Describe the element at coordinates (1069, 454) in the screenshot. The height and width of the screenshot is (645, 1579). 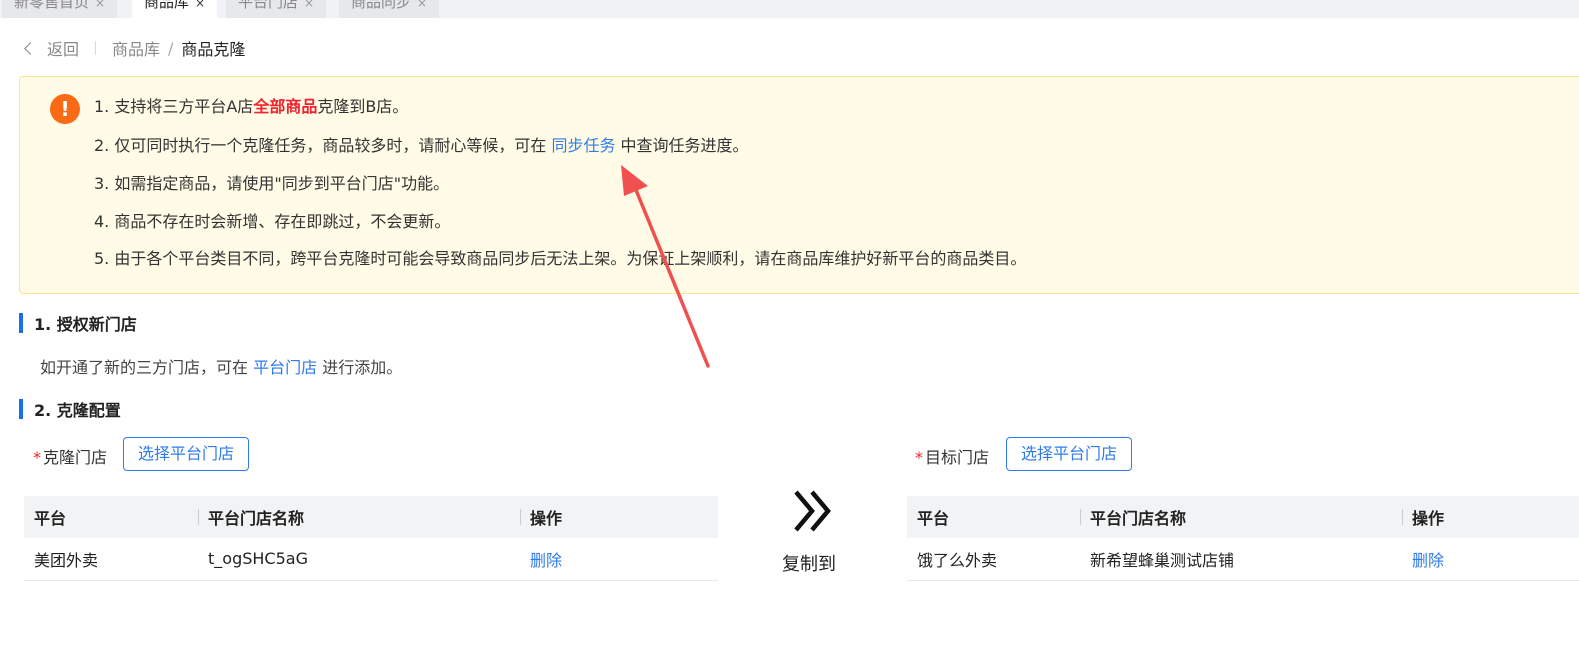
I see `select-target-store-button: 选择平台门店` at that location.